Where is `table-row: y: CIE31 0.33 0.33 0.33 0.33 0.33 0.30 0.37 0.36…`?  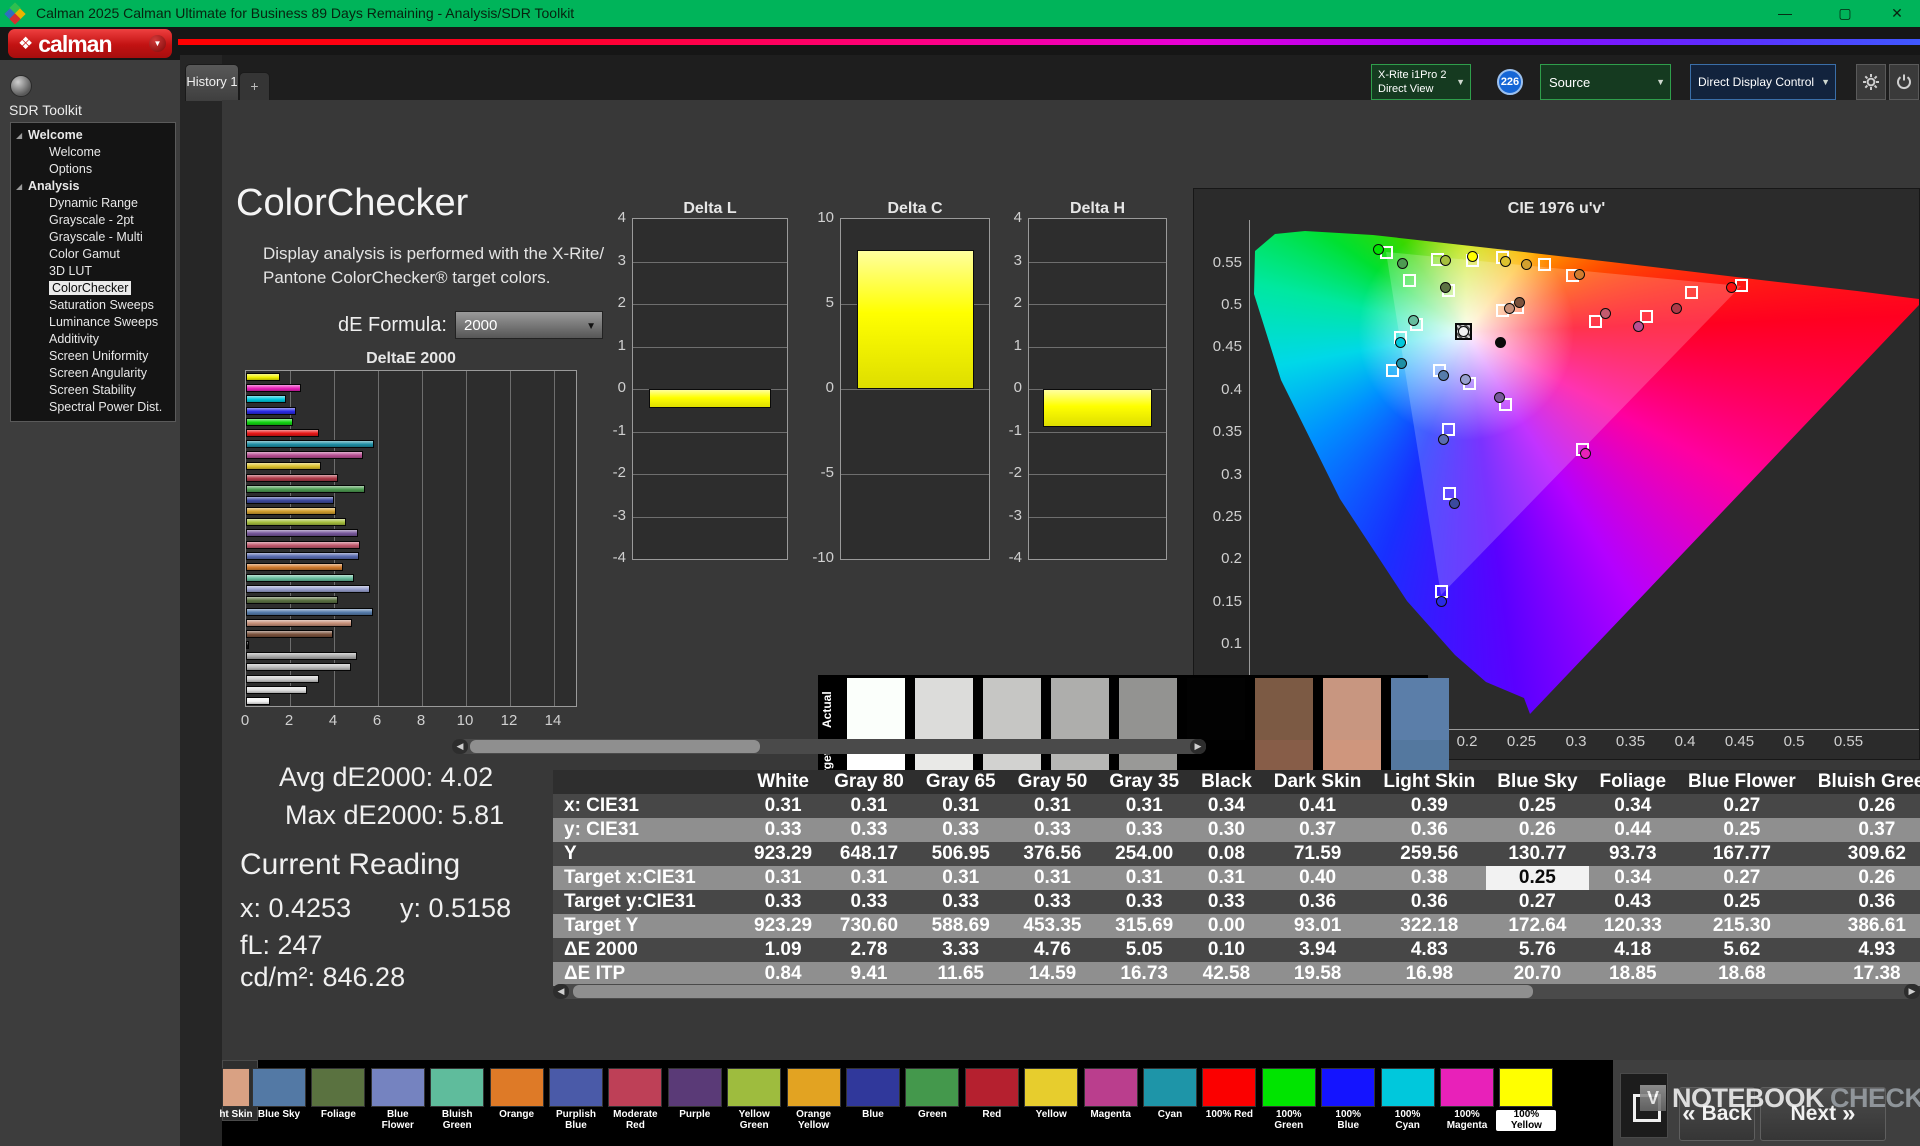 table-row: y: CIE31 0.33 0.33 0.33 0.33 0.33 0.30 0.37 0.36… is located at coordinates (1236, 830).